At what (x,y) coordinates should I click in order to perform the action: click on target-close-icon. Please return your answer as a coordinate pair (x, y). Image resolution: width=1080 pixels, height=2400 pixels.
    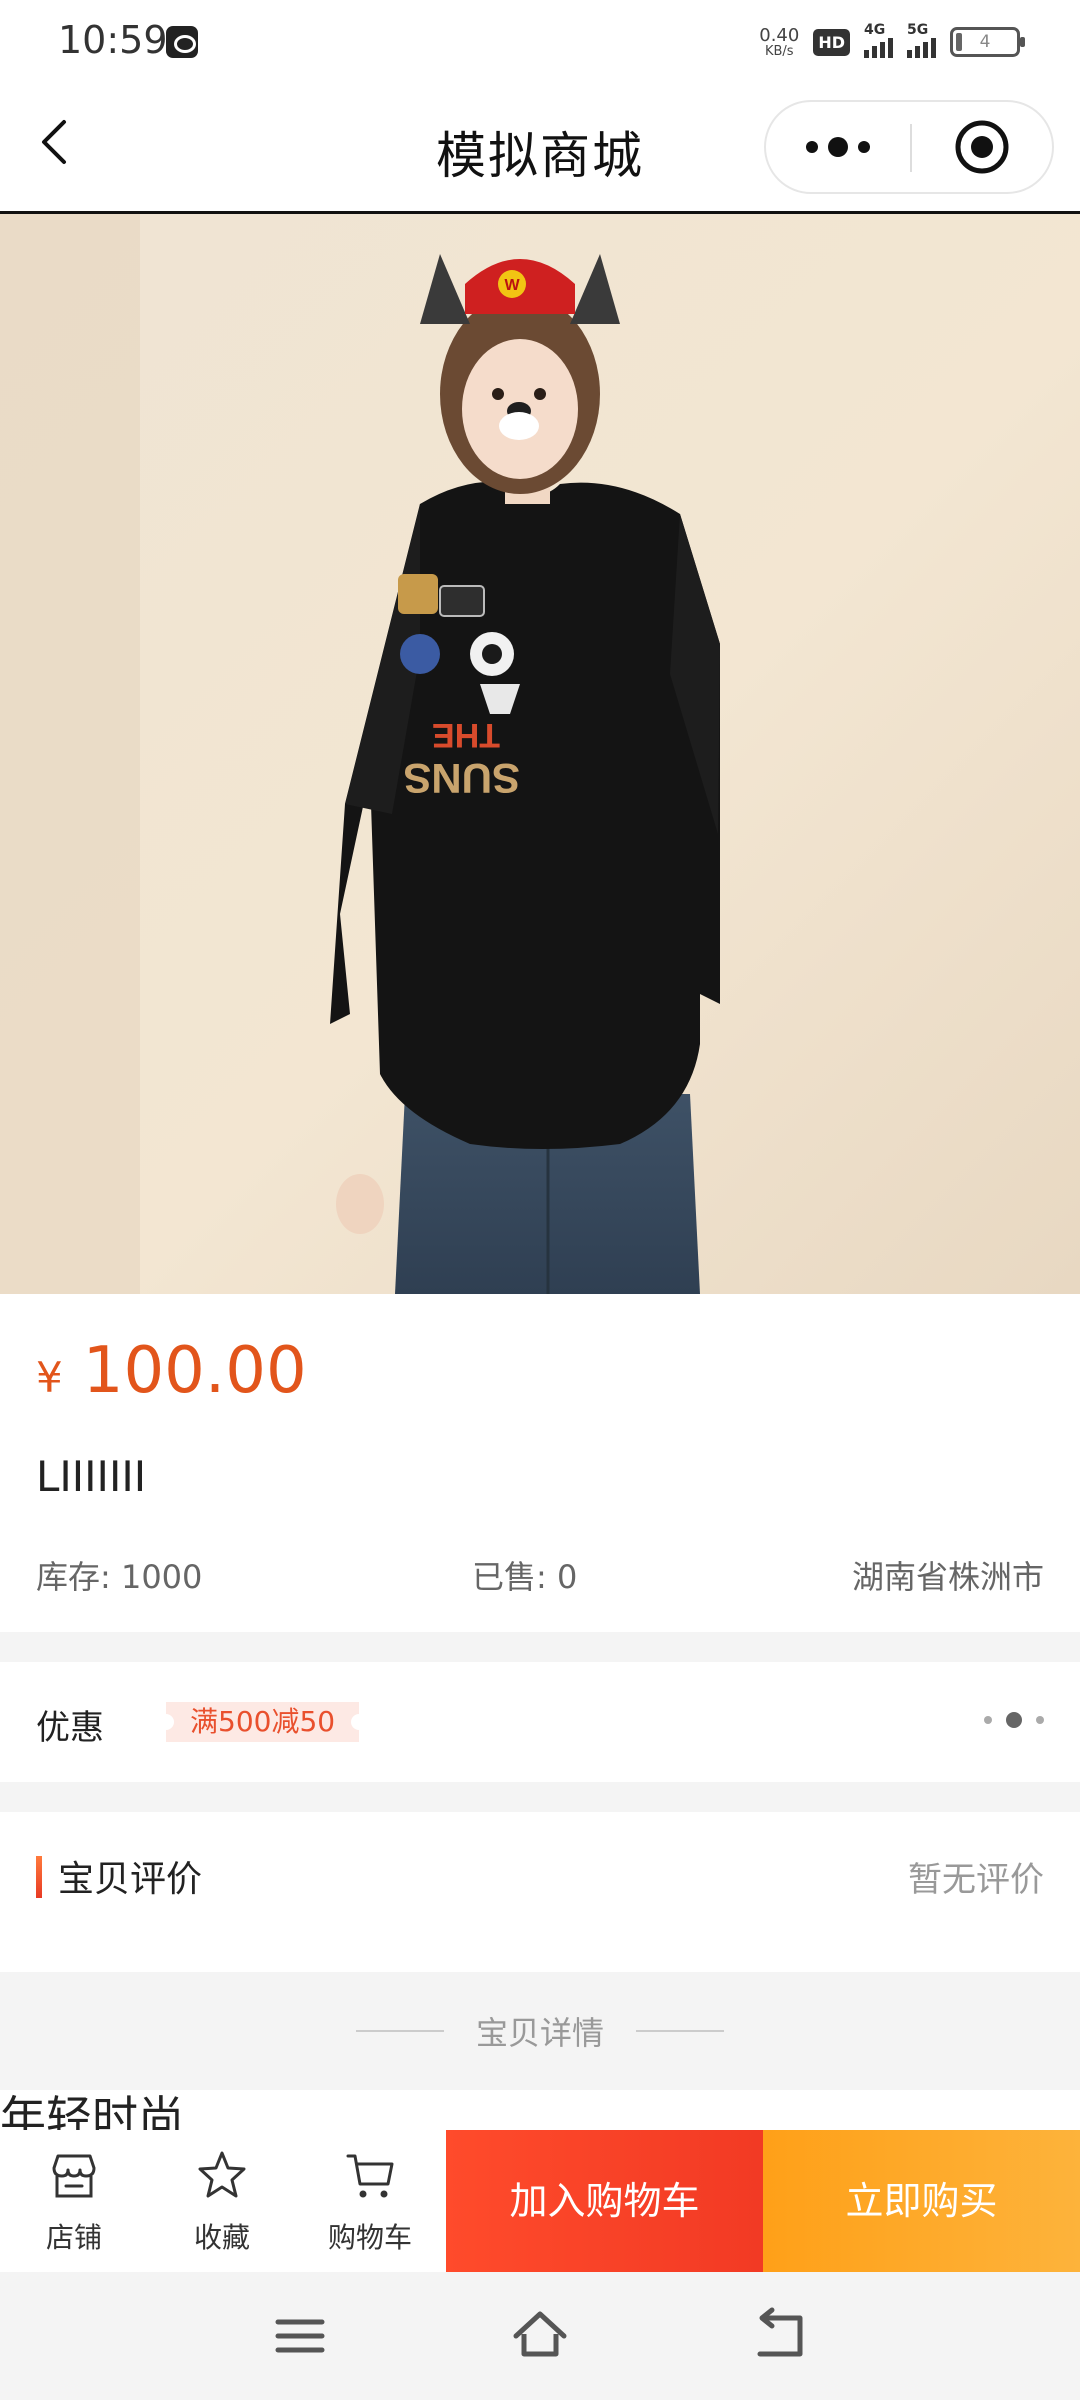
    Looking at the image, I should click on (982, 147).